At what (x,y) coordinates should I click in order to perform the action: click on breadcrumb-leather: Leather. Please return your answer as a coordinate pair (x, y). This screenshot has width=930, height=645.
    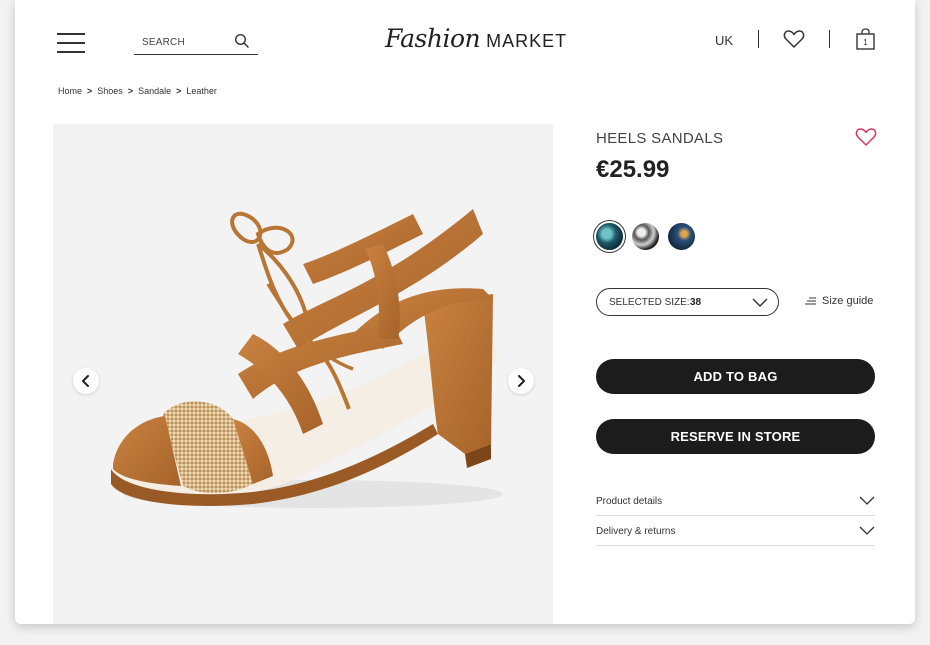
    Looking at the image, I should click on (201, 91).